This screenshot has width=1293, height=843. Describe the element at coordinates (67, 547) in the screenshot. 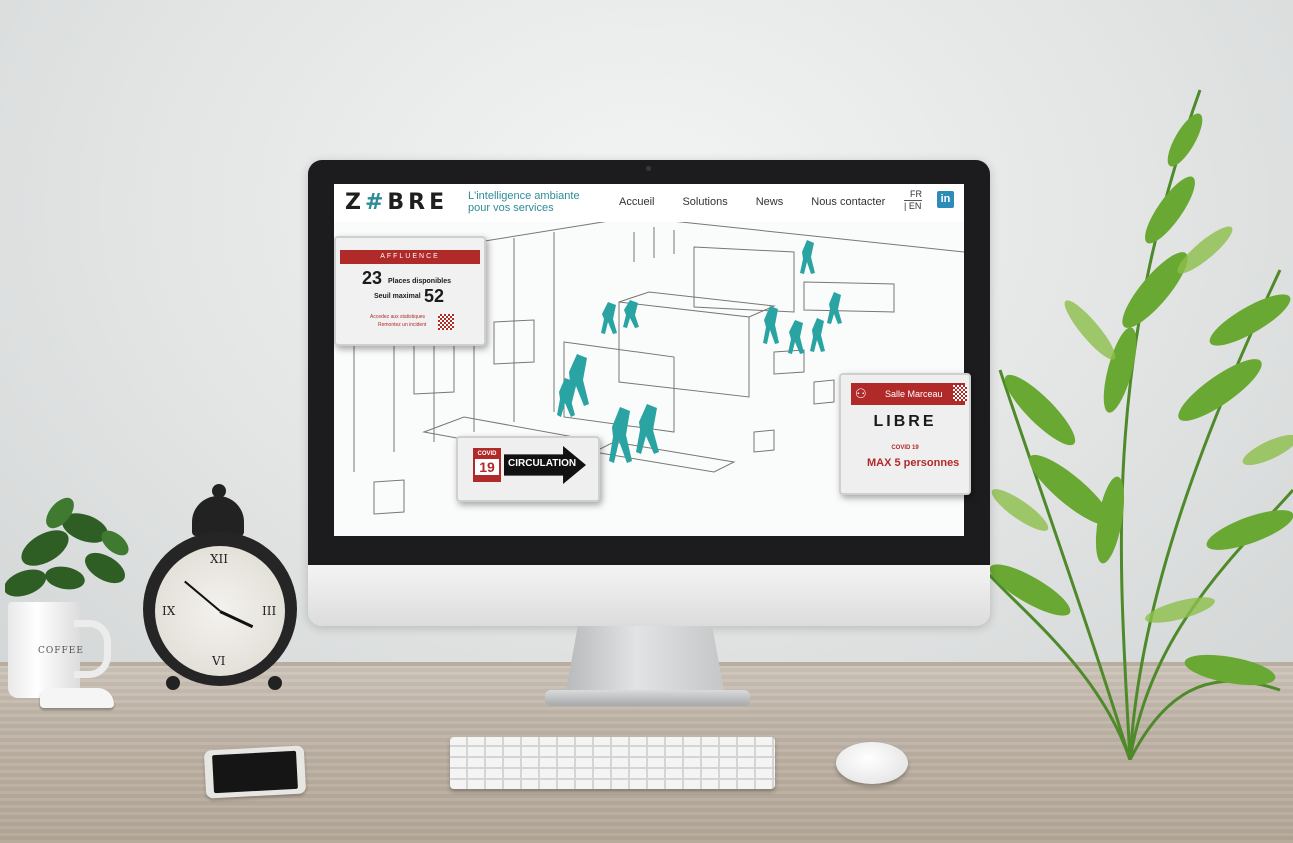

I see `small-plant-image` at that location.